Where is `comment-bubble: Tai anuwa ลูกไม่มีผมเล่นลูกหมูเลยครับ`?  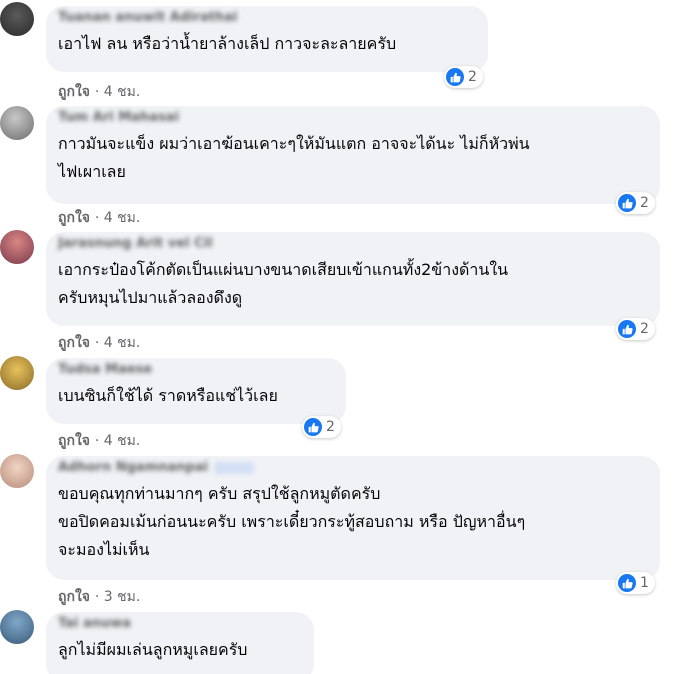
comment-bubble: Tai anuwa ลูกไม่มีผมเล่นลูกหมูเลยครับ is located at coordinates (180, 643).